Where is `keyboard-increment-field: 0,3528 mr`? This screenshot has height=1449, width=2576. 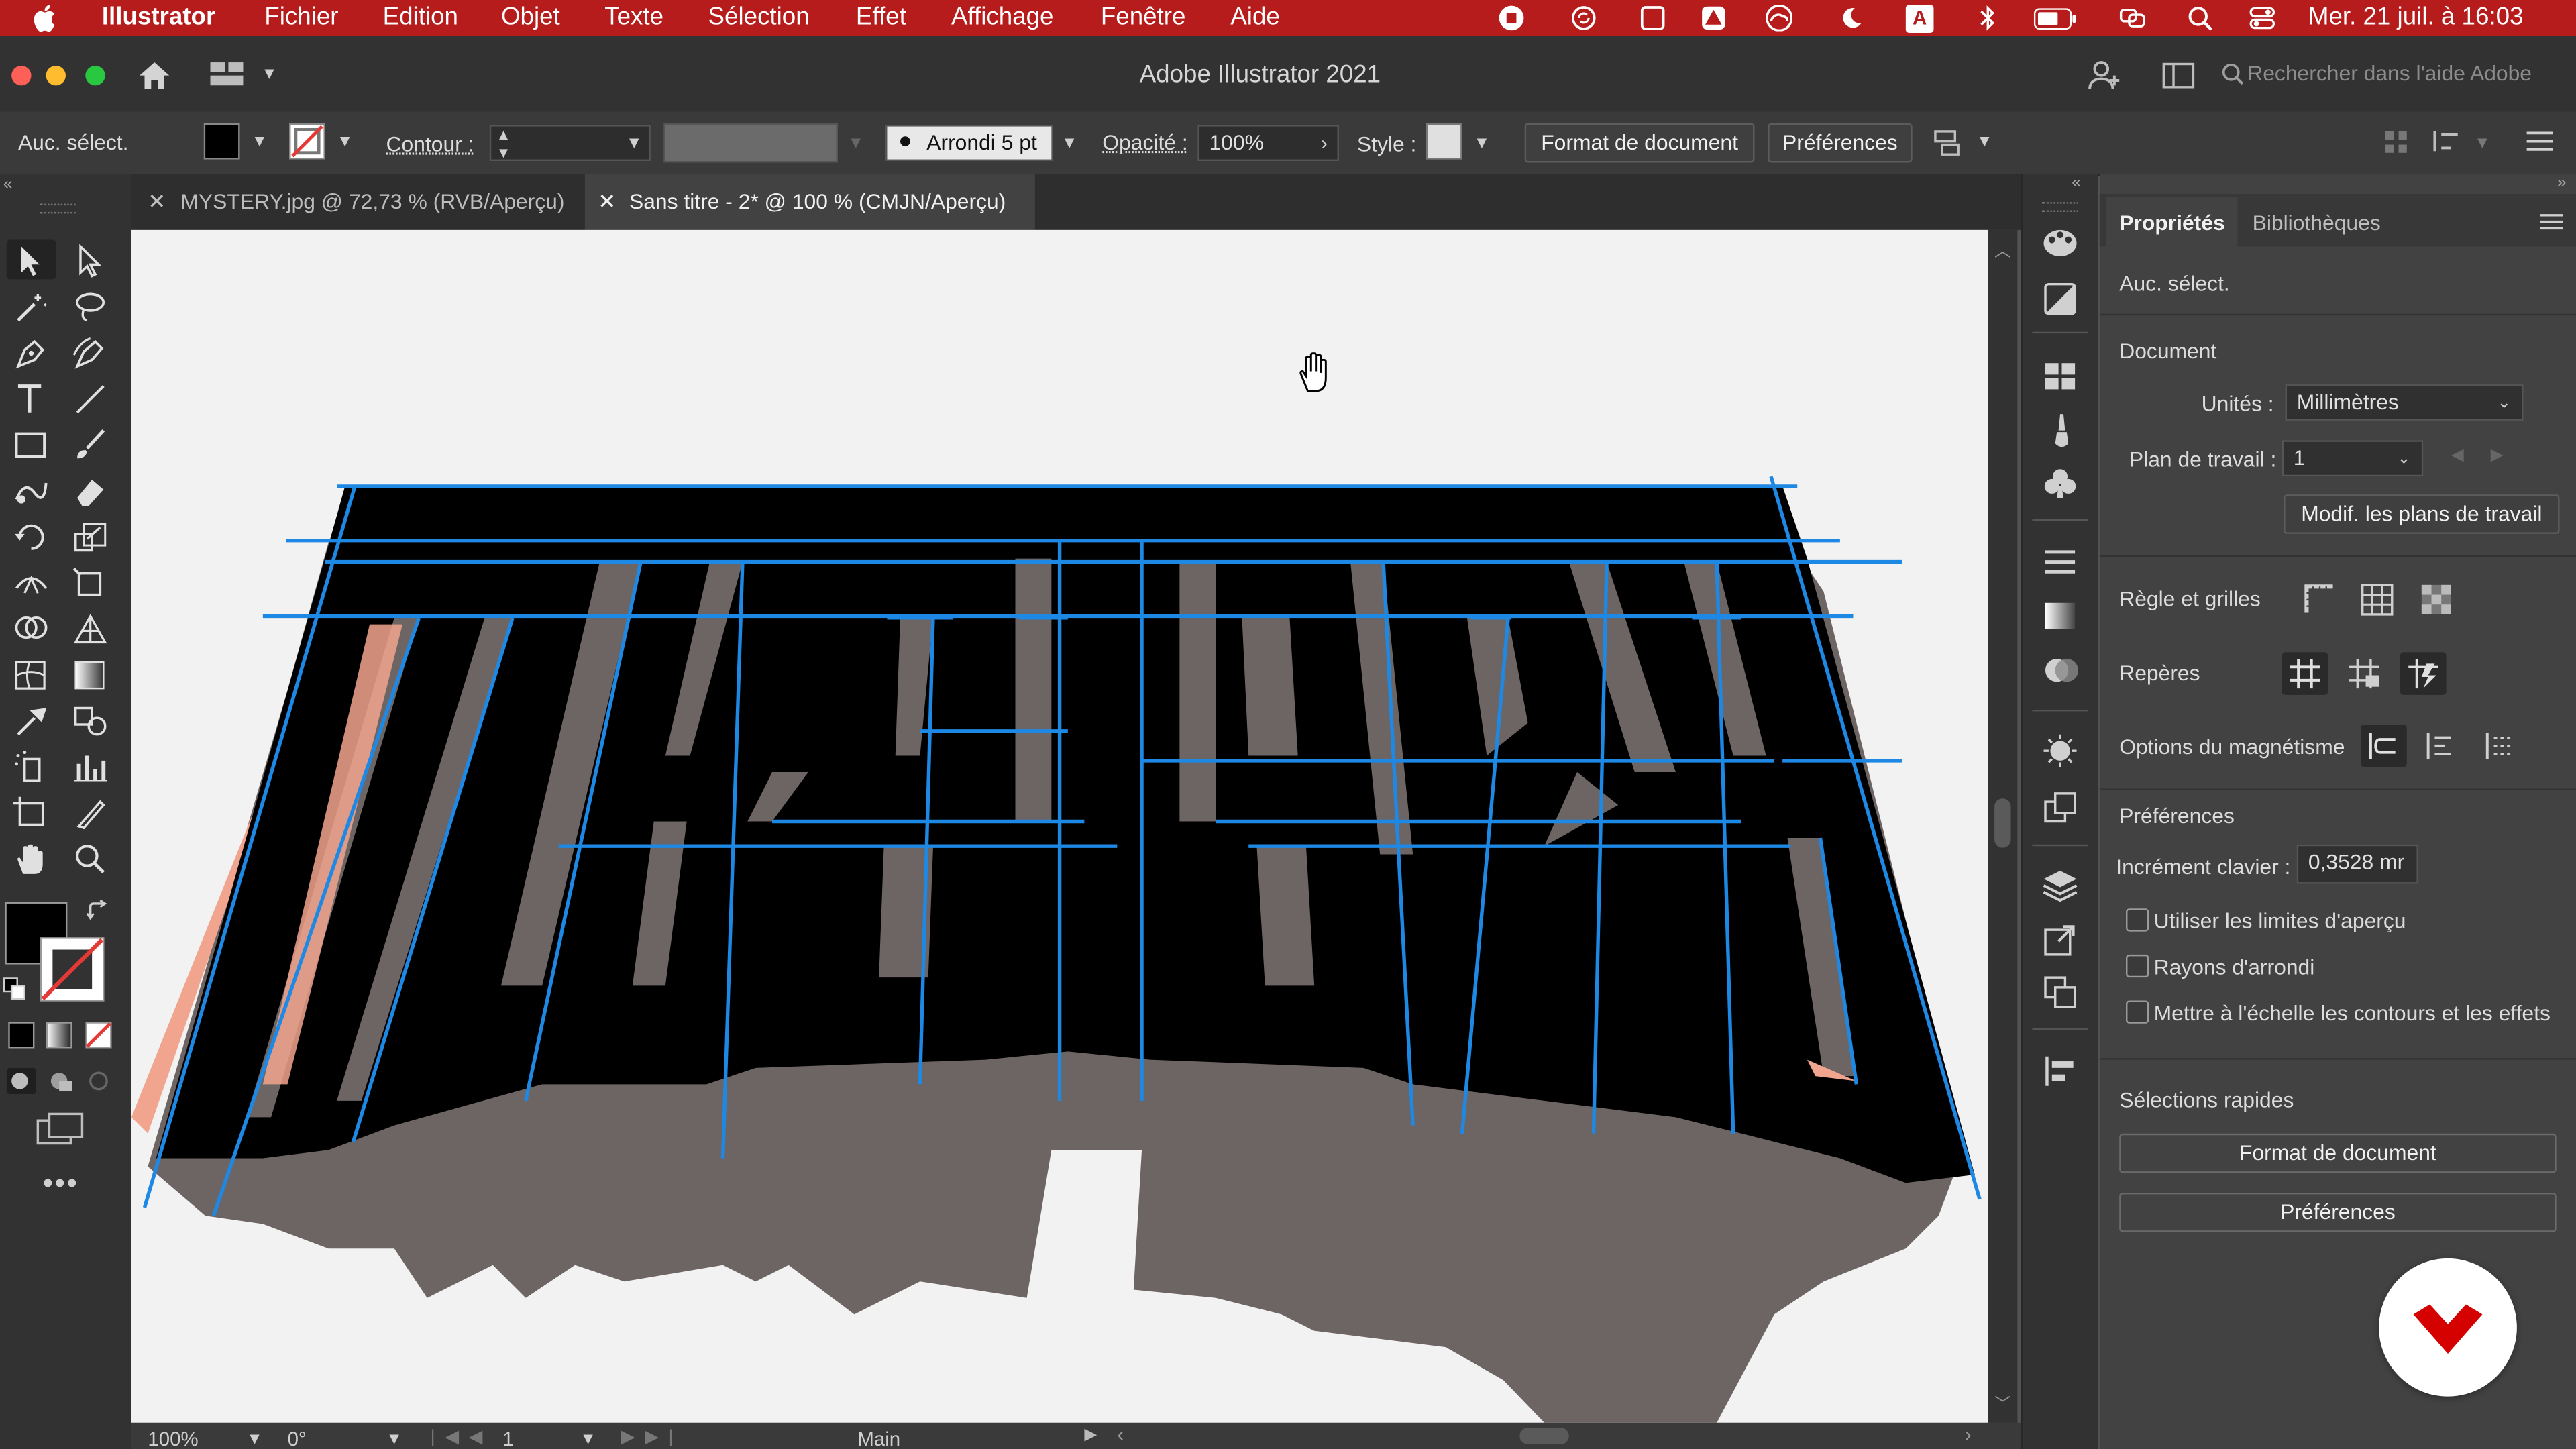
keyboard-increment-field: 0,3528 mr is located at coordinates (2357, 864).